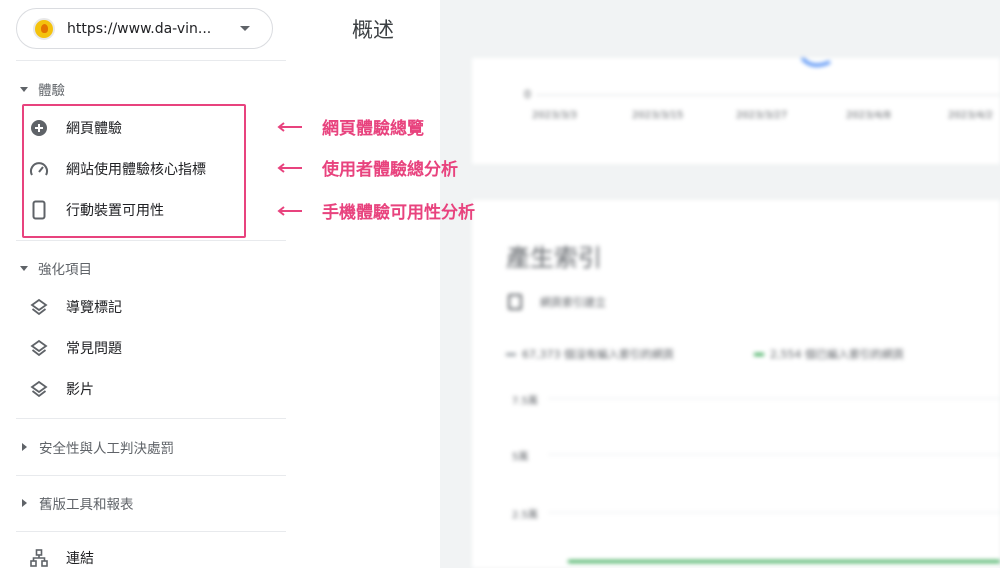 The height and width of the screenshot is (568, 1000). I want to click on annotation-page-experience: 網頁體驗總覽, so click(350, 126).